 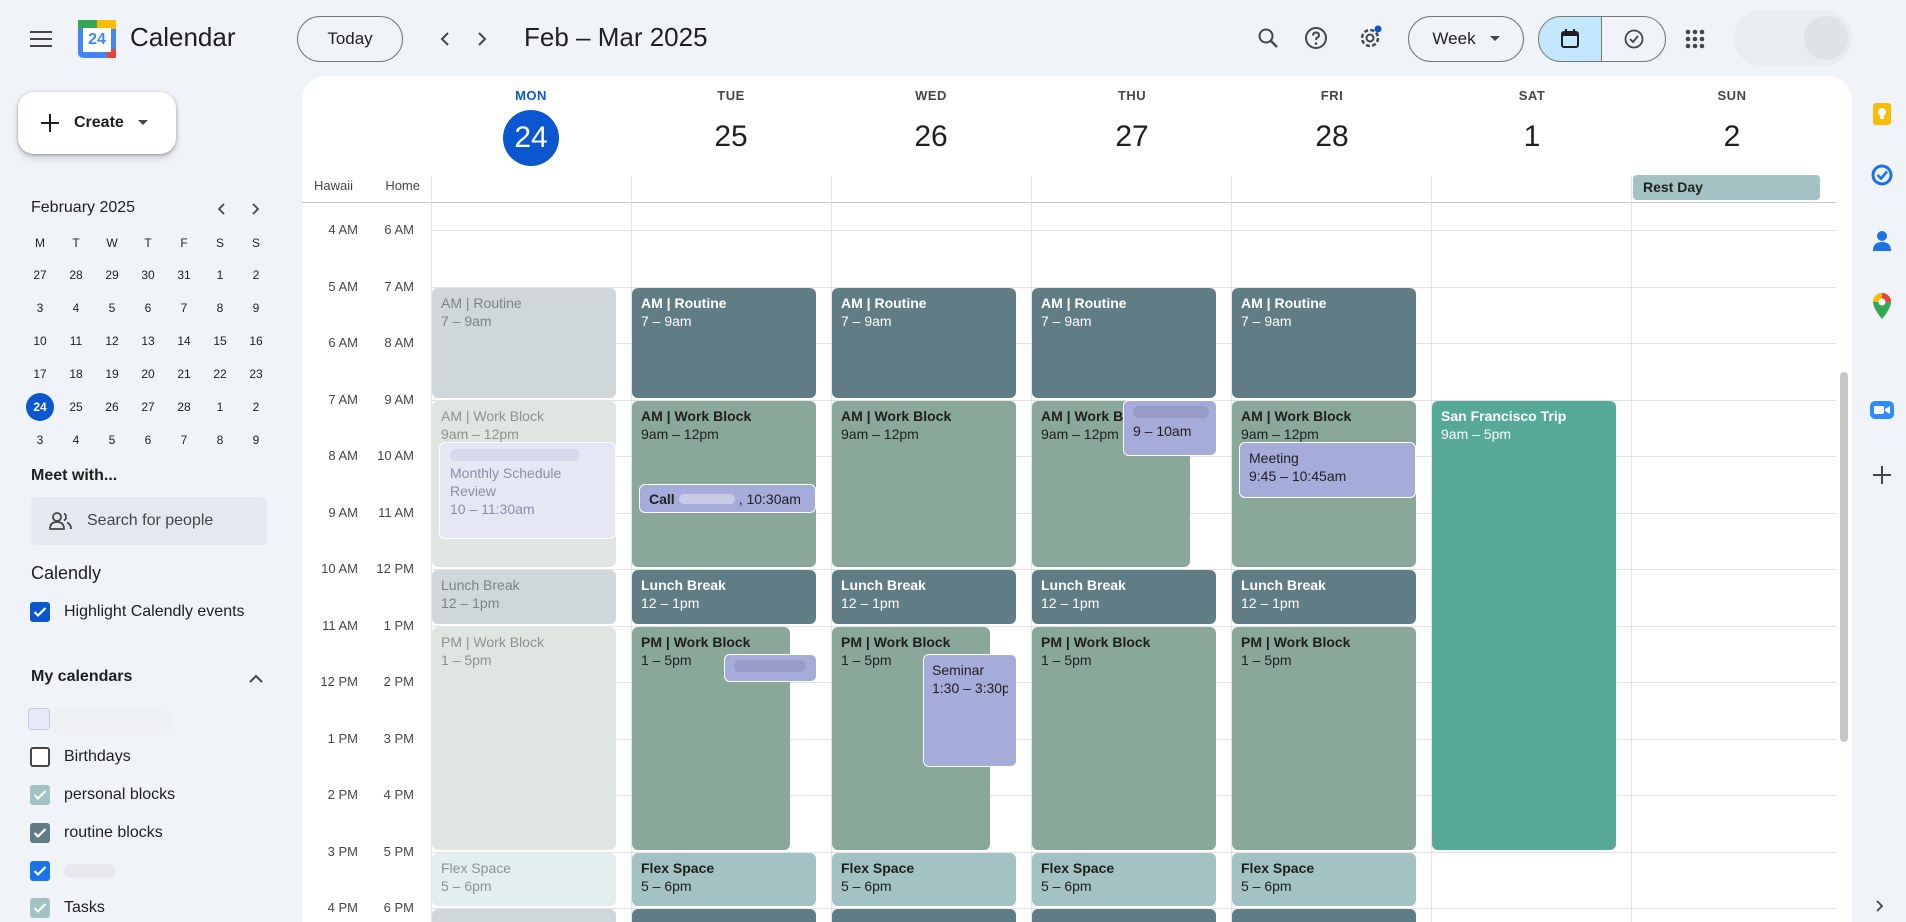 What do you see at coordinates (1316, 38) in the screenshot?
I see `help-button` at bounding box center [1316, 38].